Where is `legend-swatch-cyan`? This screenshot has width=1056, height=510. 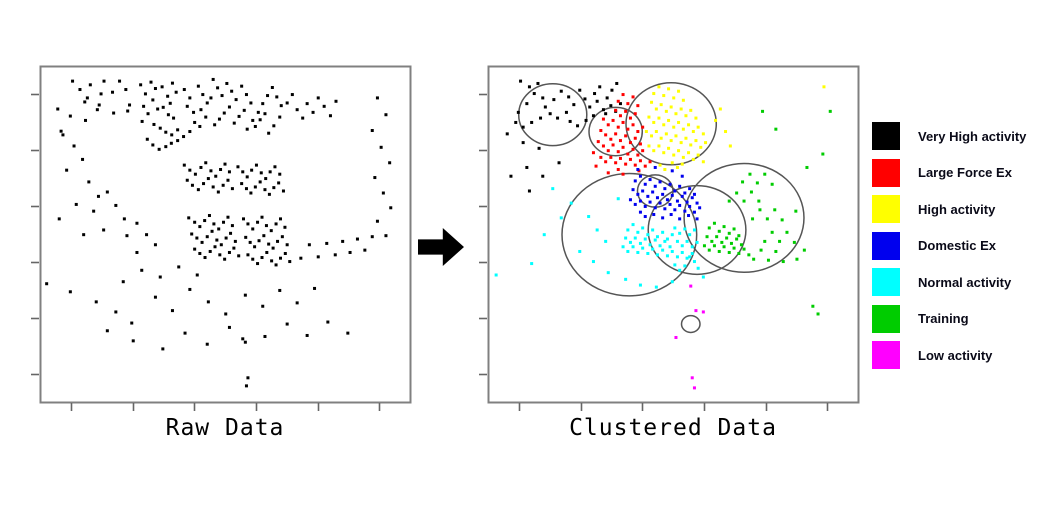 legend-swatch-cyan is located at coordinates (886, 282).